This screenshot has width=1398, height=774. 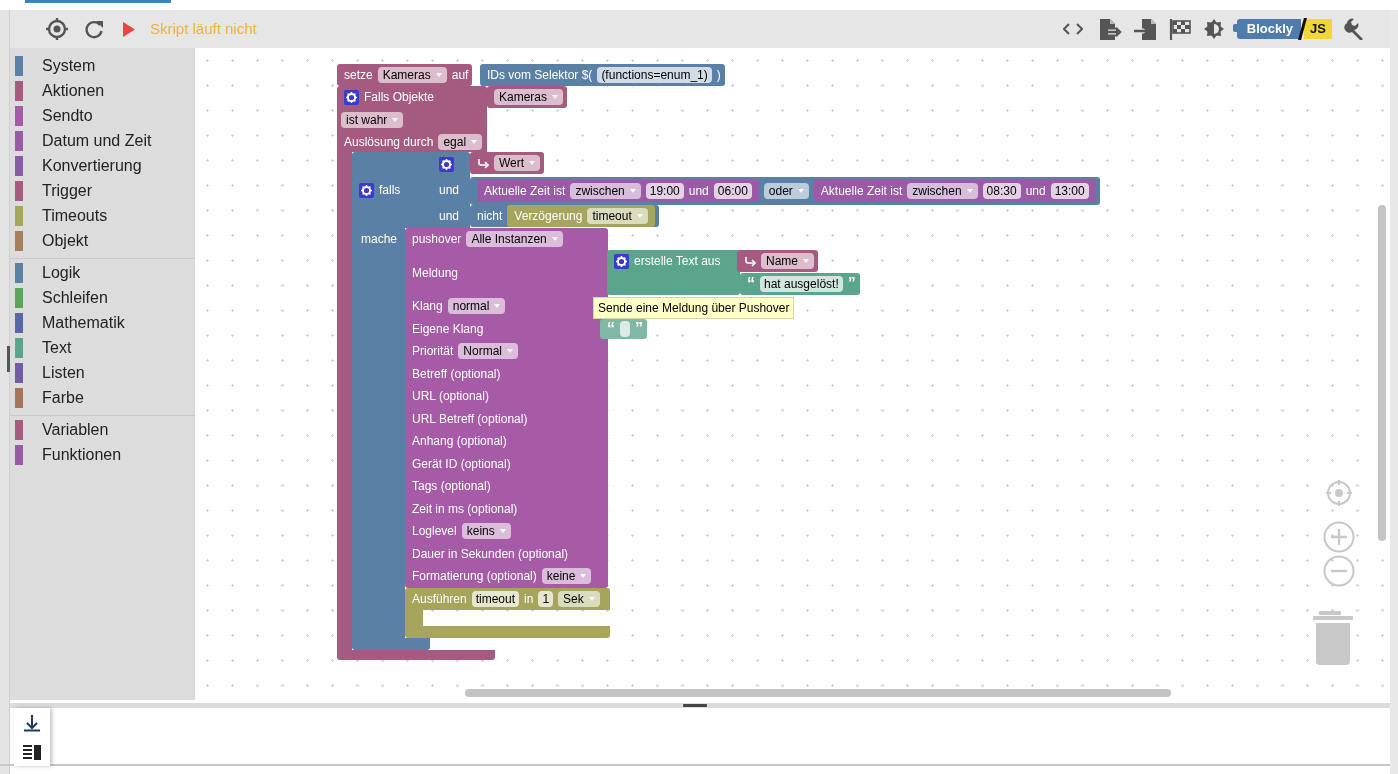 What do you see at coordinates (1382, 373) in the screenshot?
I see `vertical-scrollbar` at bounding box center [1382, 373].